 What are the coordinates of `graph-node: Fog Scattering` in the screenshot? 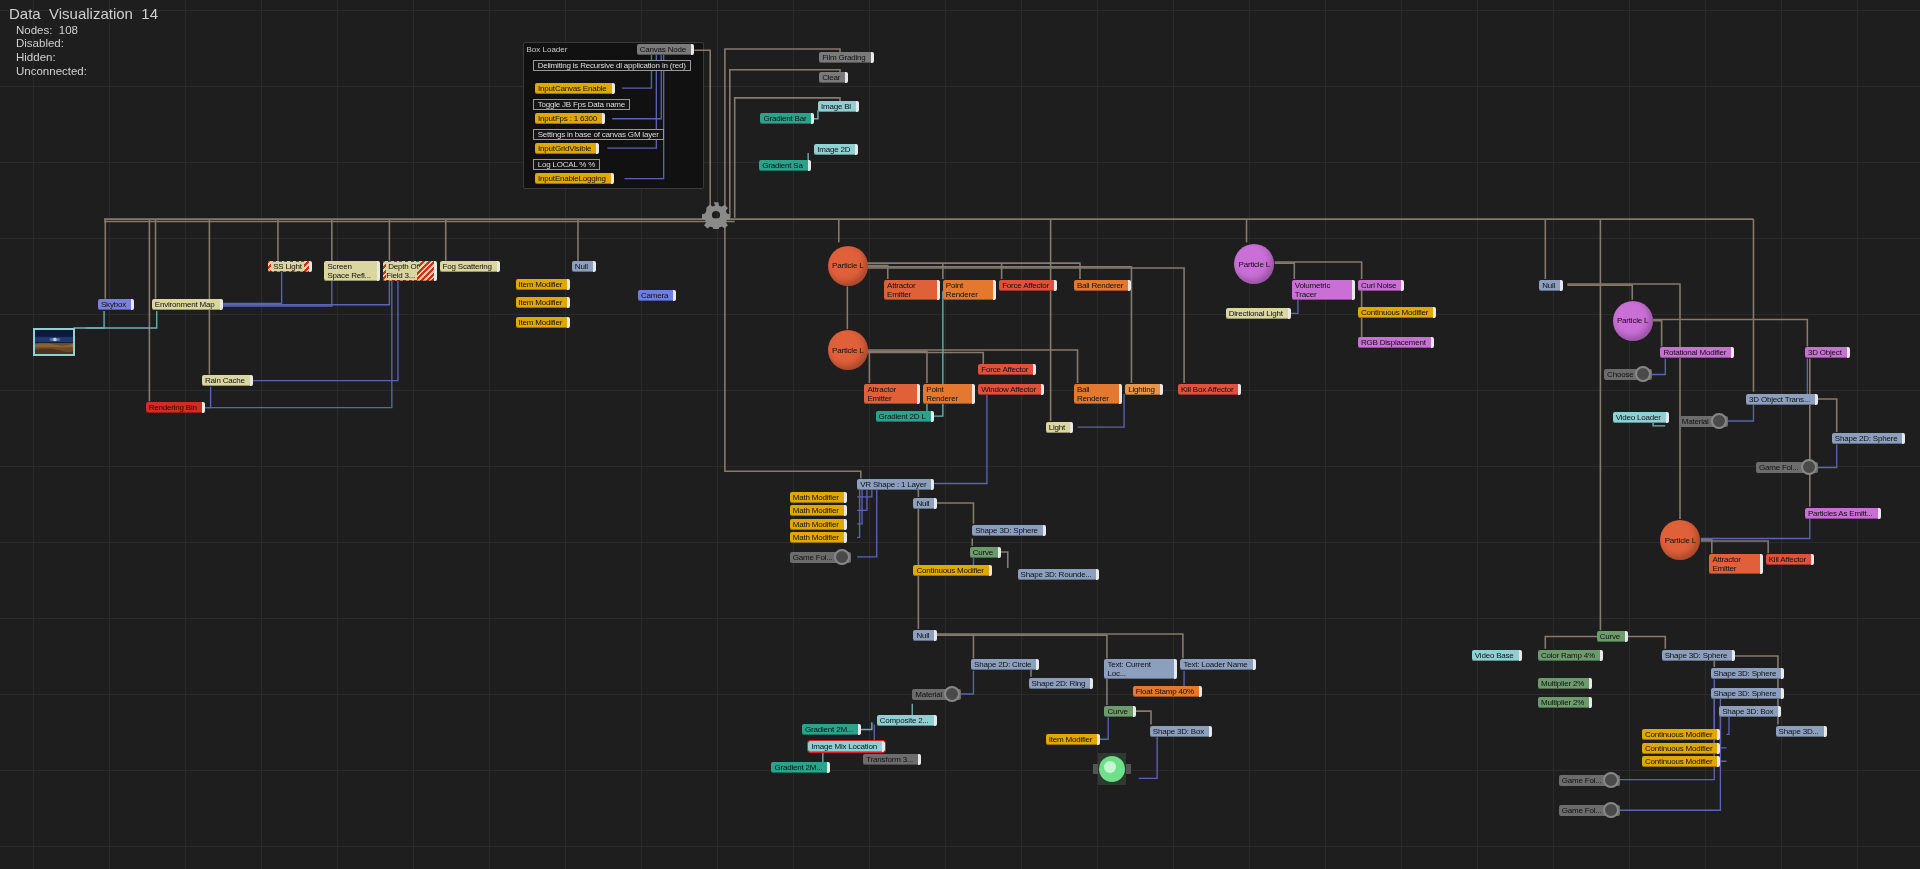 It's located at (469, 267).